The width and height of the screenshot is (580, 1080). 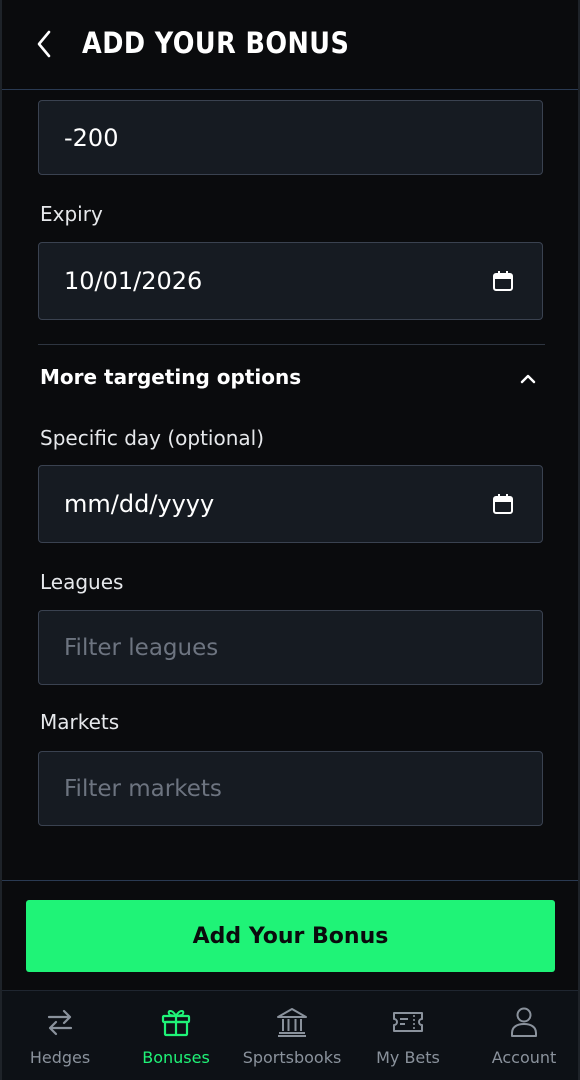 I want to click on tab-label: Sportsbooks, so click(x=292, y=1057).